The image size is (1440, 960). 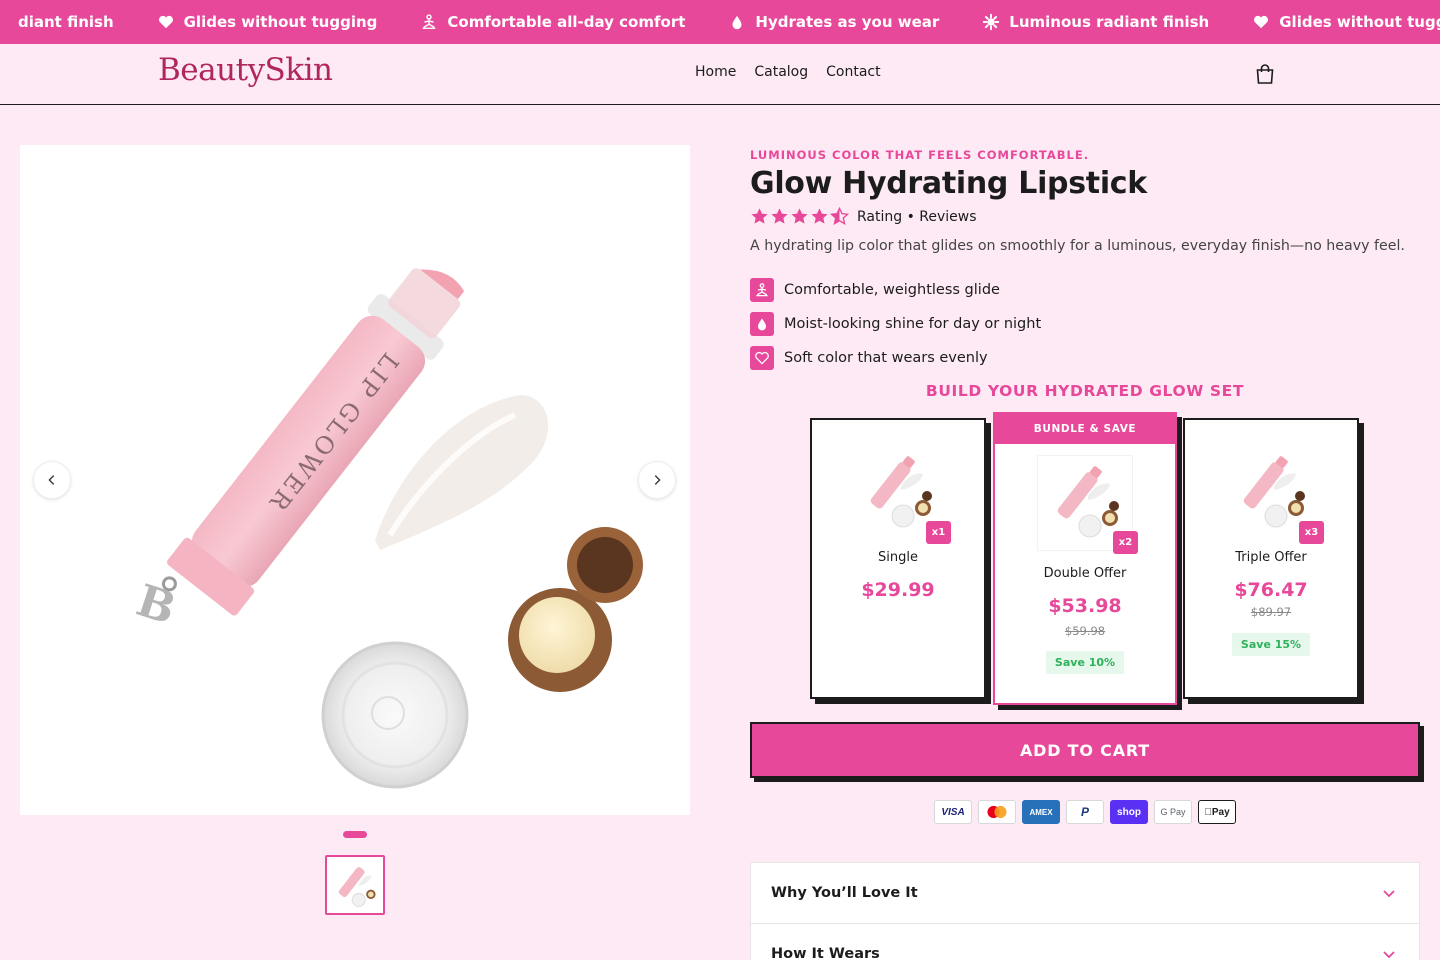 What do you see at coordinates (938, 532) in the screenshot?
I see `quantity-badge: x1` at bounding box center [938, 532].